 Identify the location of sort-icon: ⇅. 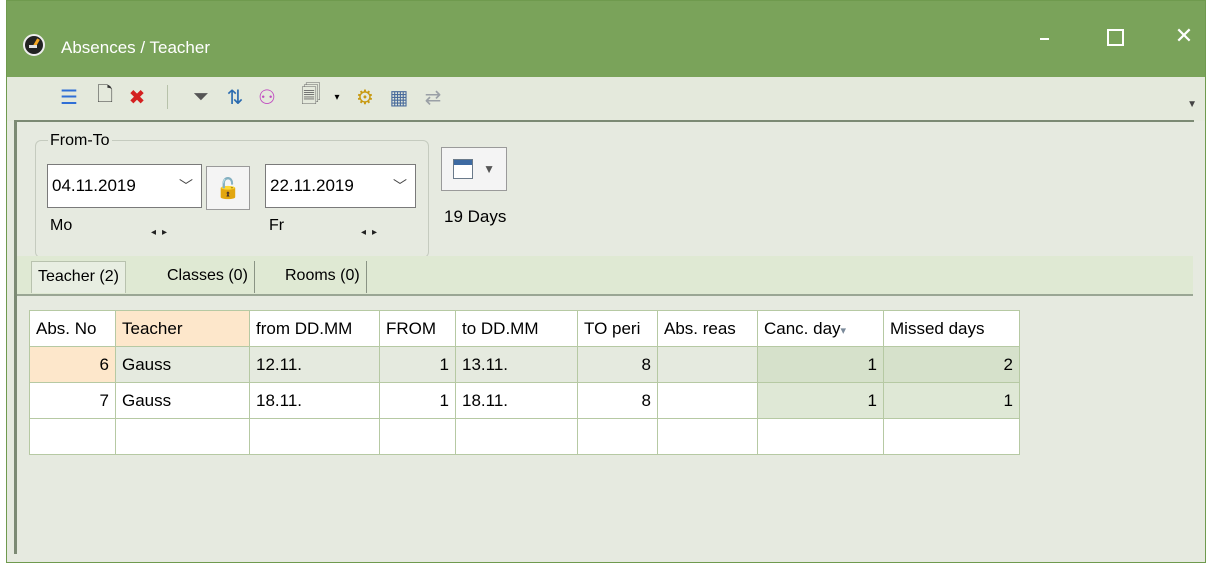
(235, 97).